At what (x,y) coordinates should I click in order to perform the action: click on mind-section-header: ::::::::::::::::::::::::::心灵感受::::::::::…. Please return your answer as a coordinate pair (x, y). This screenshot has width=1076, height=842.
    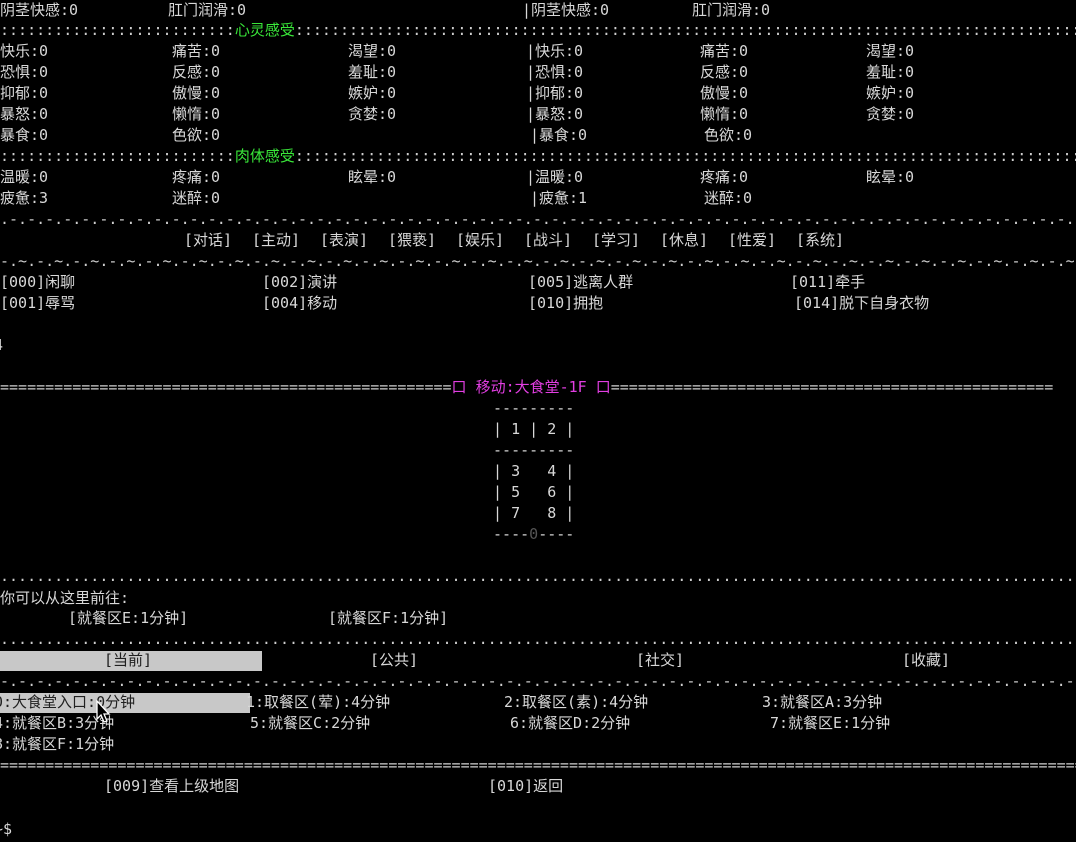
    Looking at the image, I should click on (538, 30).